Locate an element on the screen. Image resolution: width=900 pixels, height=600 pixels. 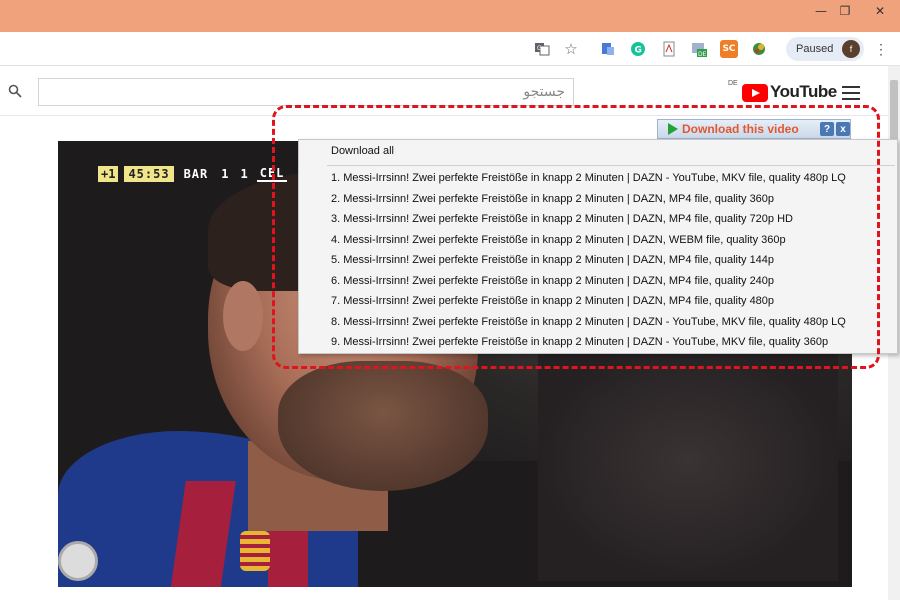
scrollbar-thumb is located at coordinates (894, 110).